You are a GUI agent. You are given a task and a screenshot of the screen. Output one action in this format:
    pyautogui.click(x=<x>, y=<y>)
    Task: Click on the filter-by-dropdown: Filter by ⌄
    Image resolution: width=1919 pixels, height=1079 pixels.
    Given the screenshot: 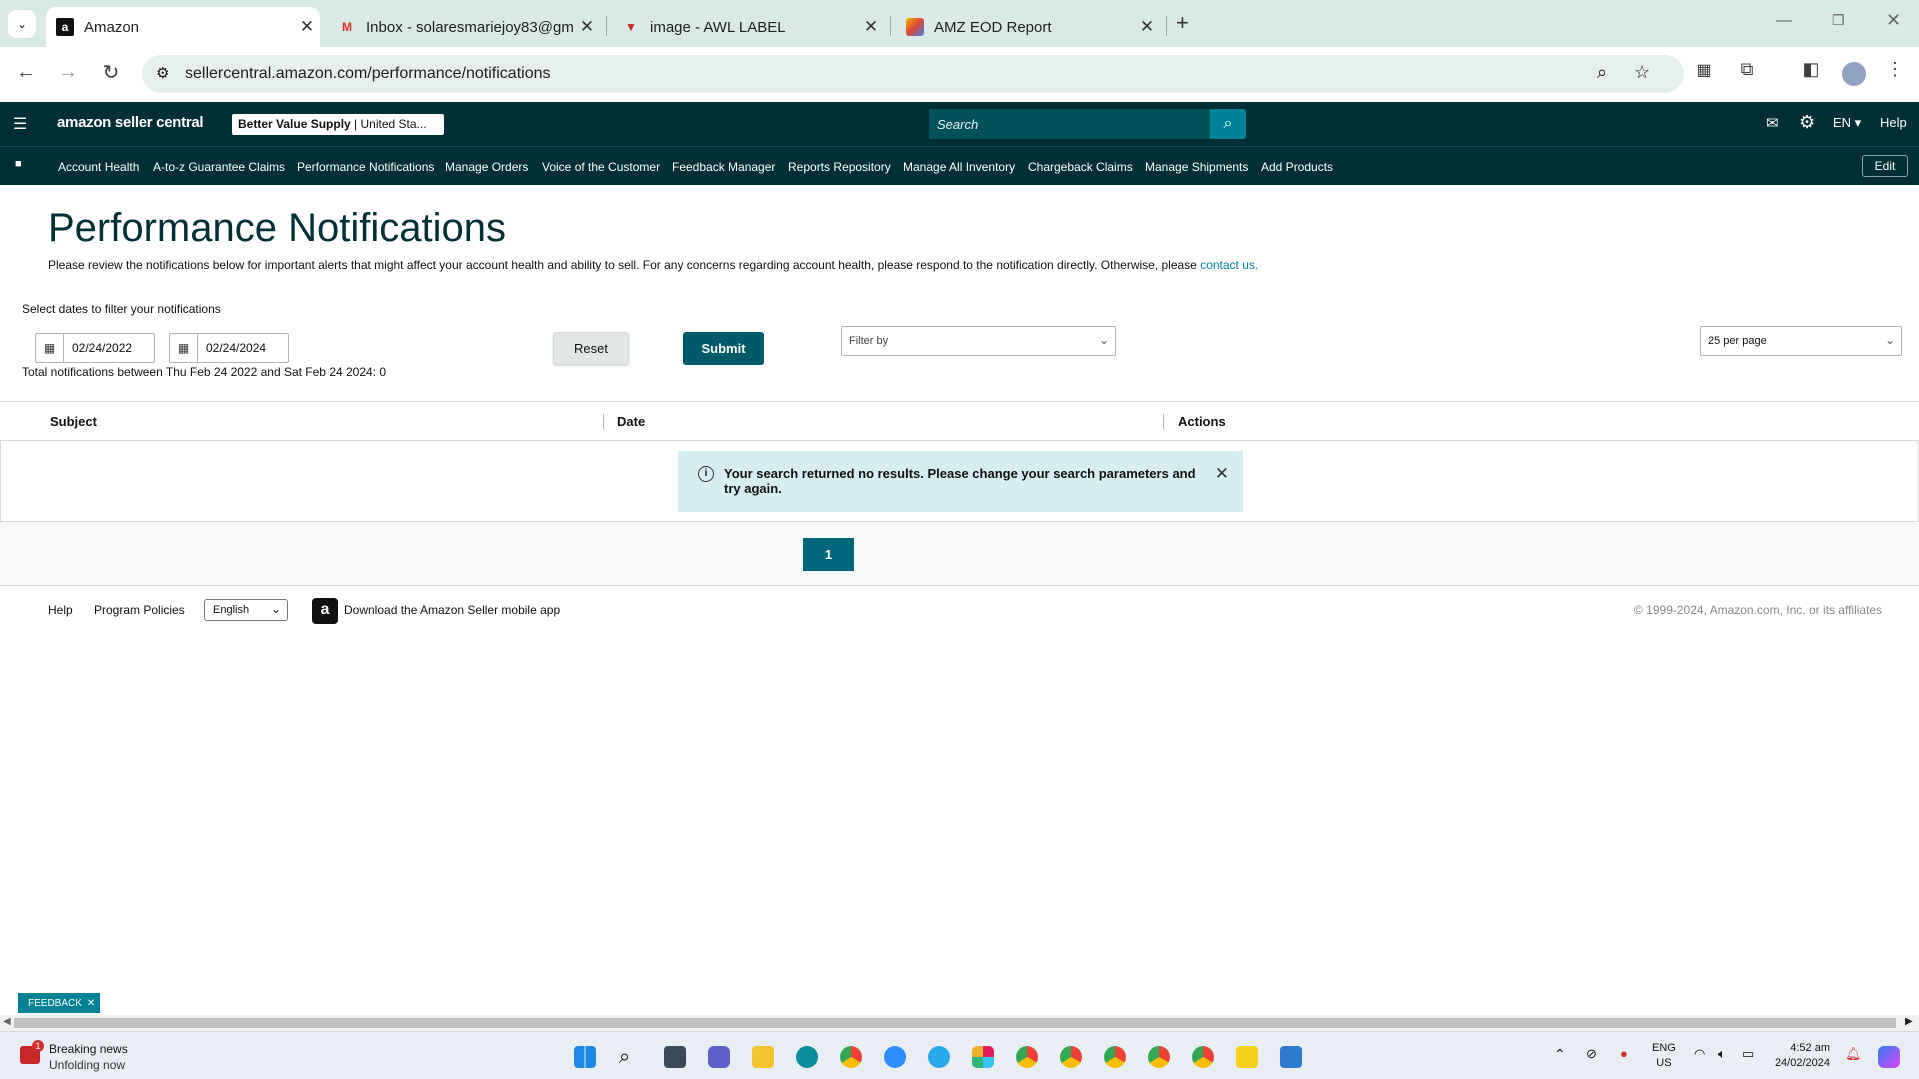 What is the action you would take?
    pyautogui.click(x=978, y=341)
    